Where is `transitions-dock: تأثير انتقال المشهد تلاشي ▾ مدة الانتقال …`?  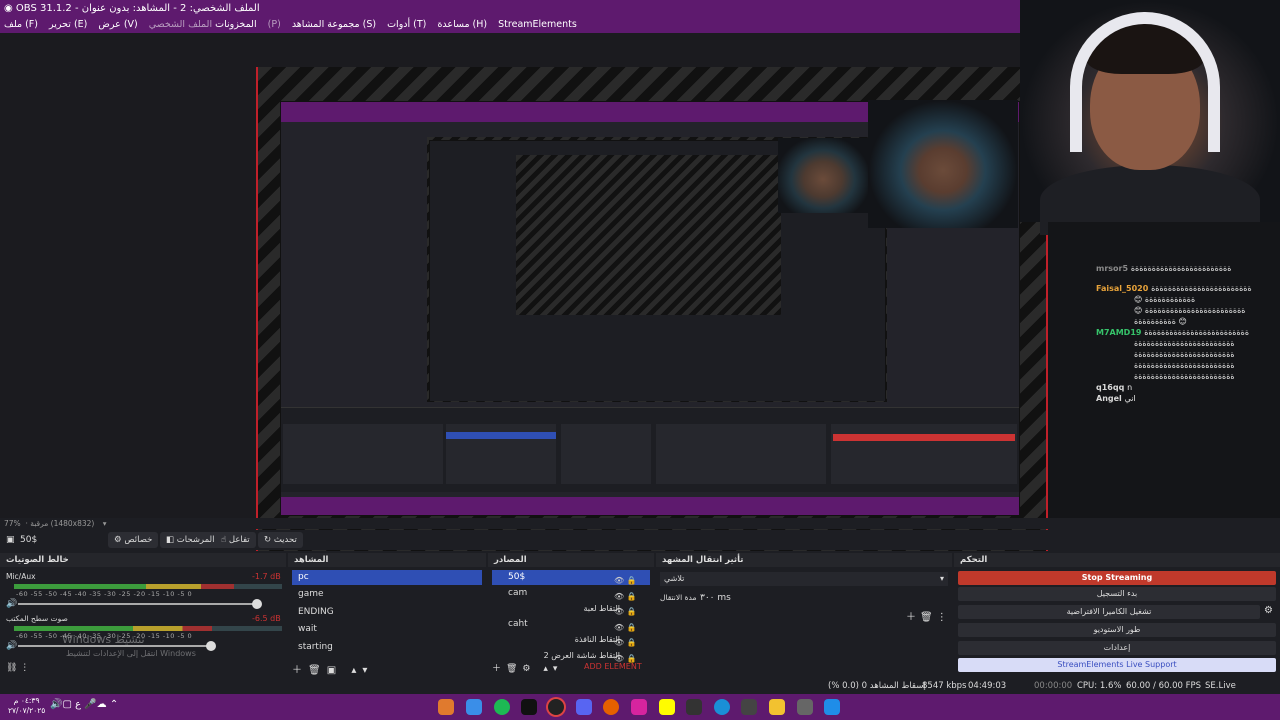
transitions-dock: تأثير انتقال المشهد تلاشي ▾ مدة الانتقال … is located at coordinates (804, 615).